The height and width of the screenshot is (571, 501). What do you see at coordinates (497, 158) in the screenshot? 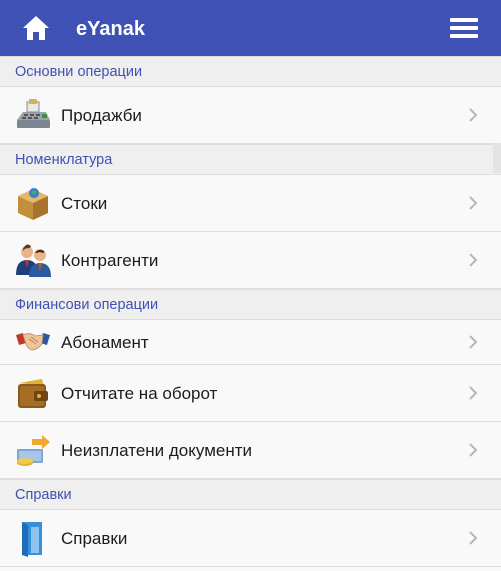
I see `scroll-edge` at bounding box center [497, 158].